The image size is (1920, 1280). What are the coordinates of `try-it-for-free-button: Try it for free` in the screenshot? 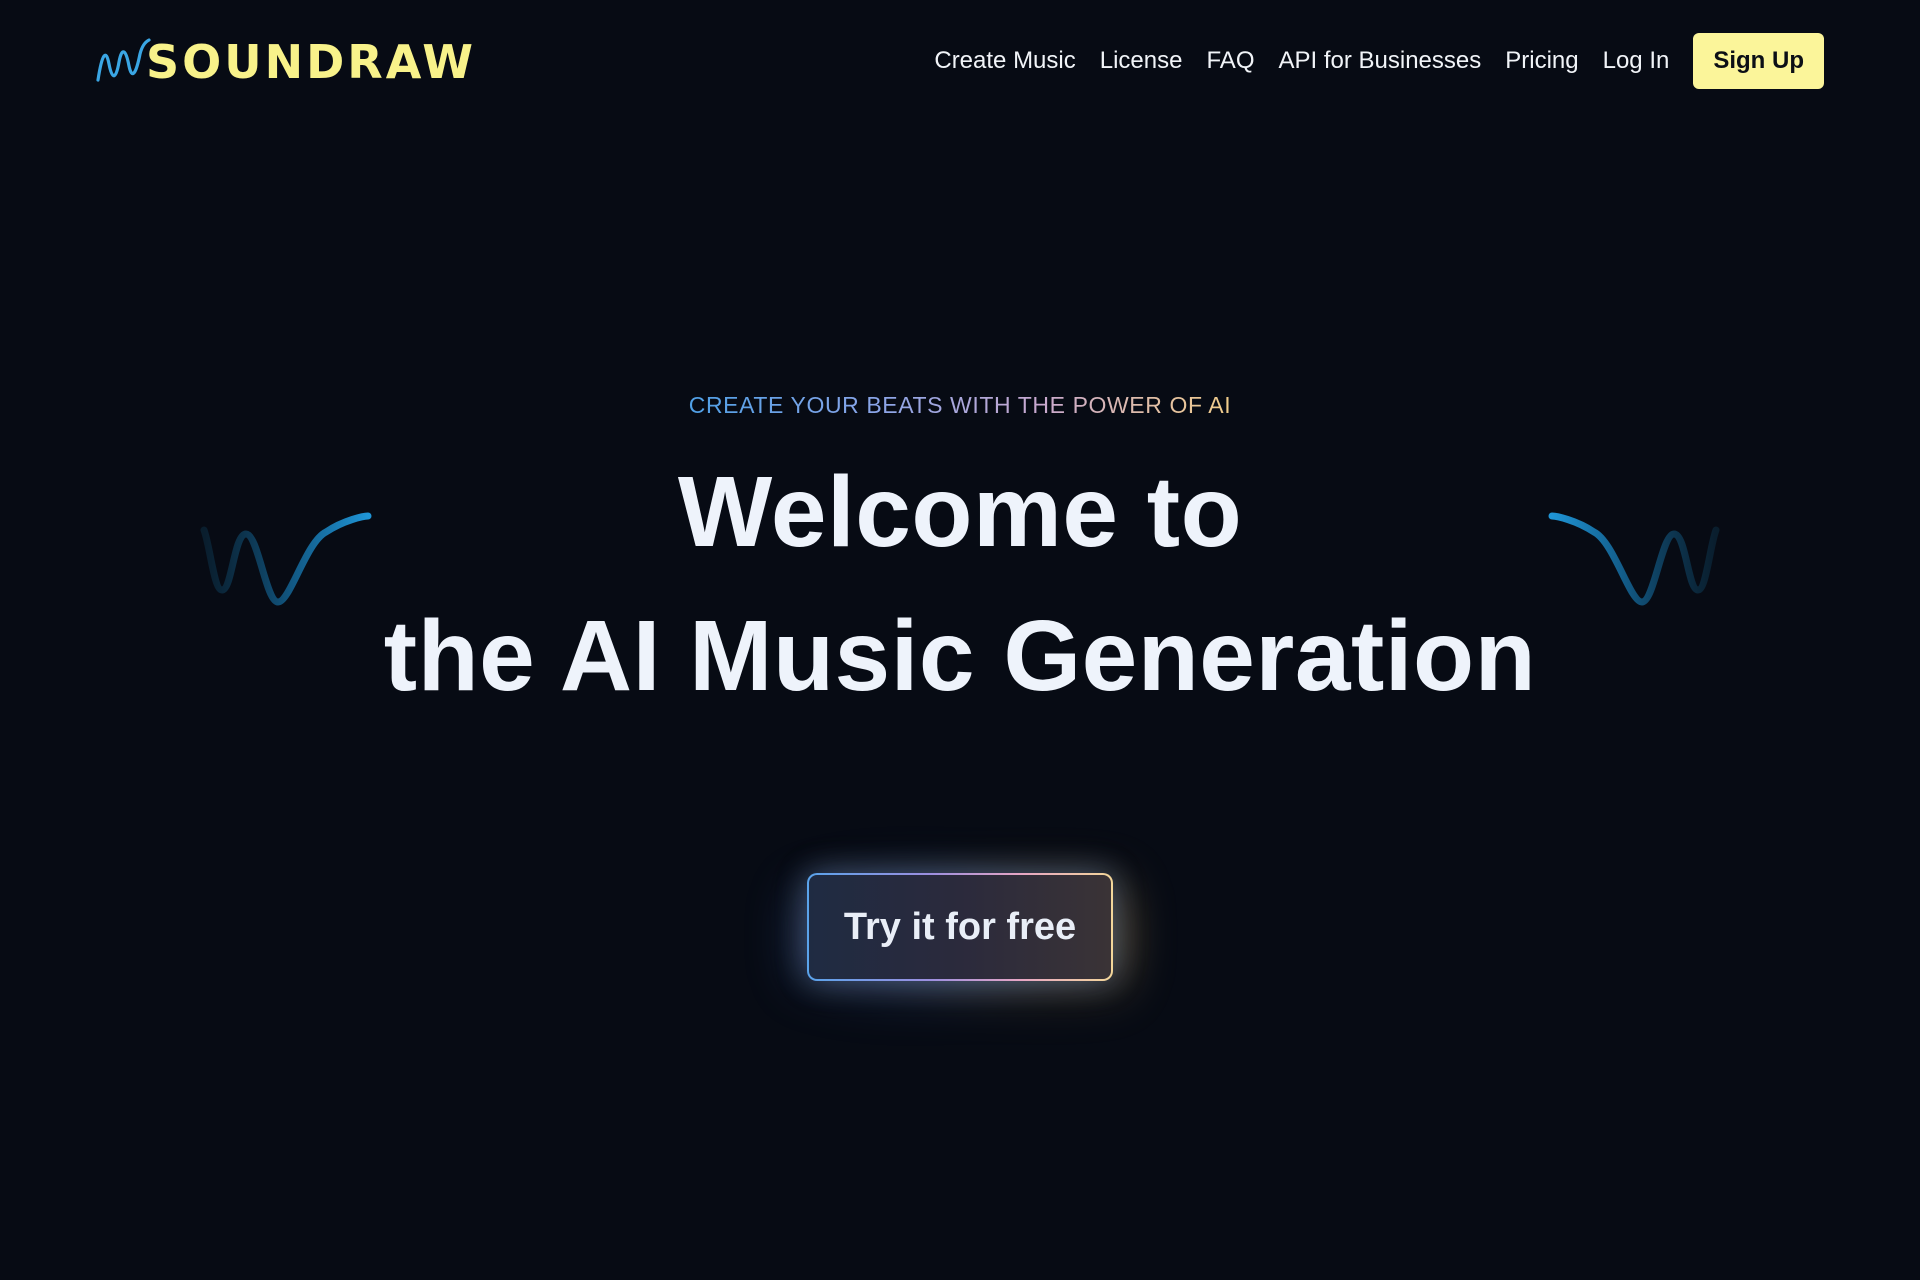 It's located at (960, 927).